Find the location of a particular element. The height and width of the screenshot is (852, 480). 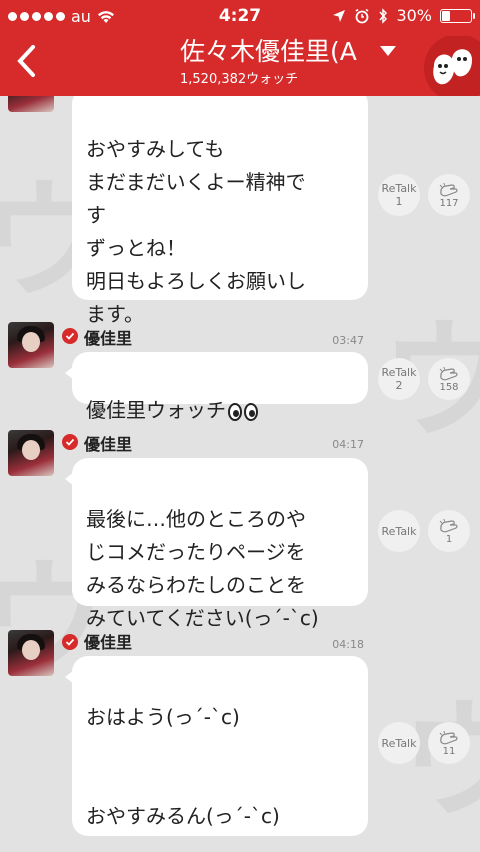

clap-button: 1 is located at coordinates (449, 531).